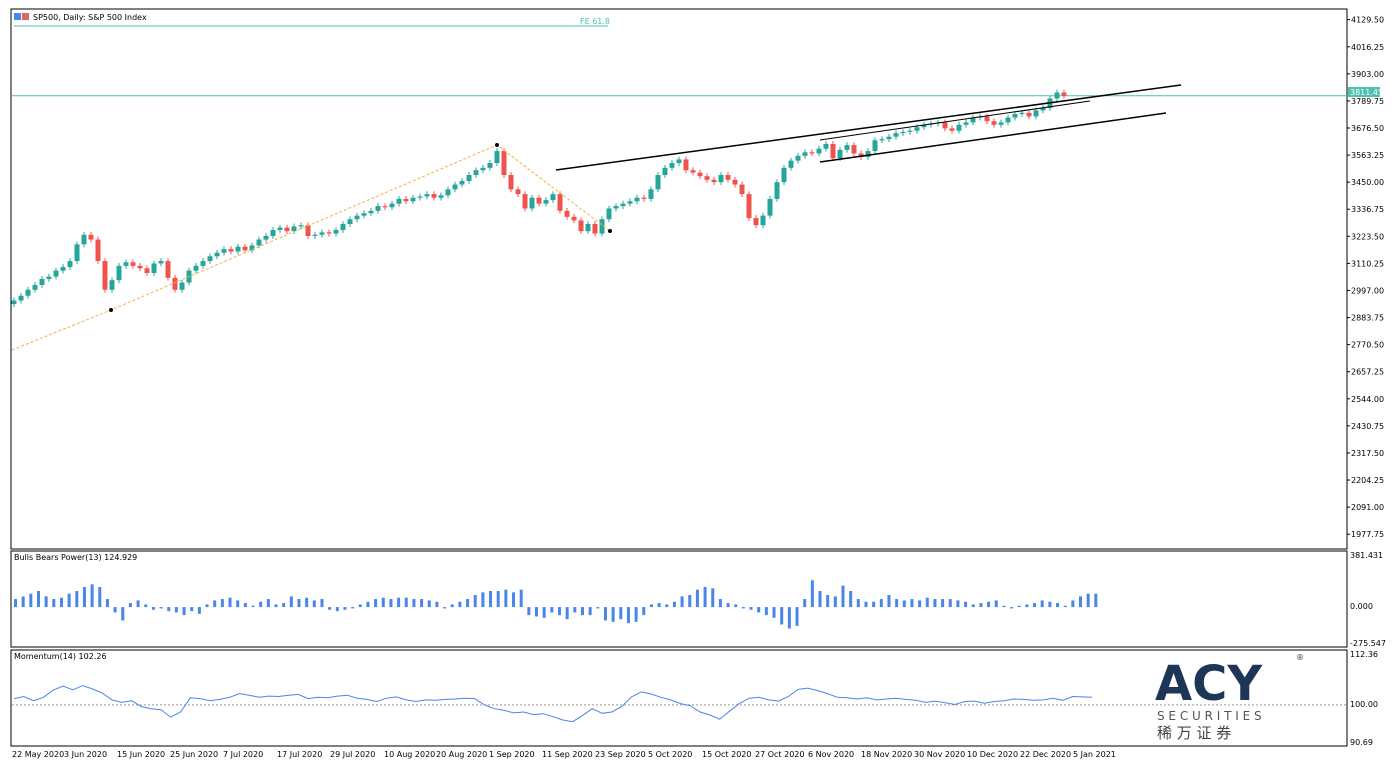 The image size is (1393, 766). I want to click on price-tick-label: 2204.25, so click(1367, 480).